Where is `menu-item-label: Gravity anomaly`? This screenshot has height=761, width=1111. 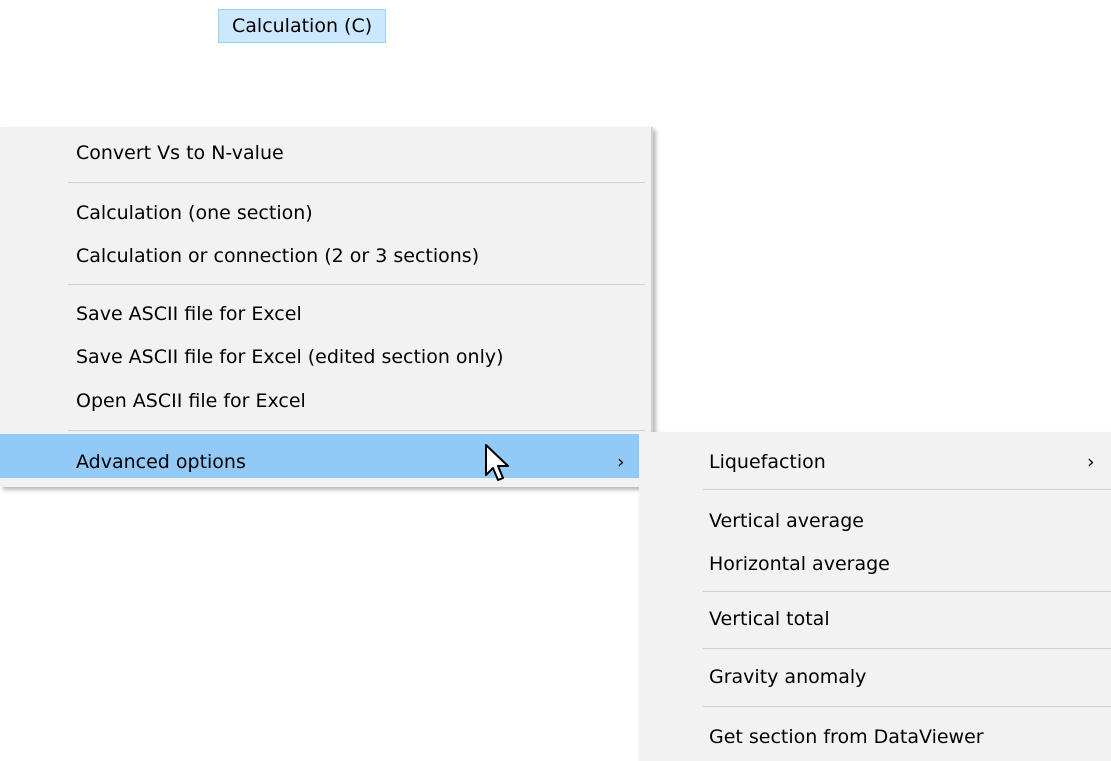
menu-item-label: Gravity anomaly is located at coordinates (788, 677).